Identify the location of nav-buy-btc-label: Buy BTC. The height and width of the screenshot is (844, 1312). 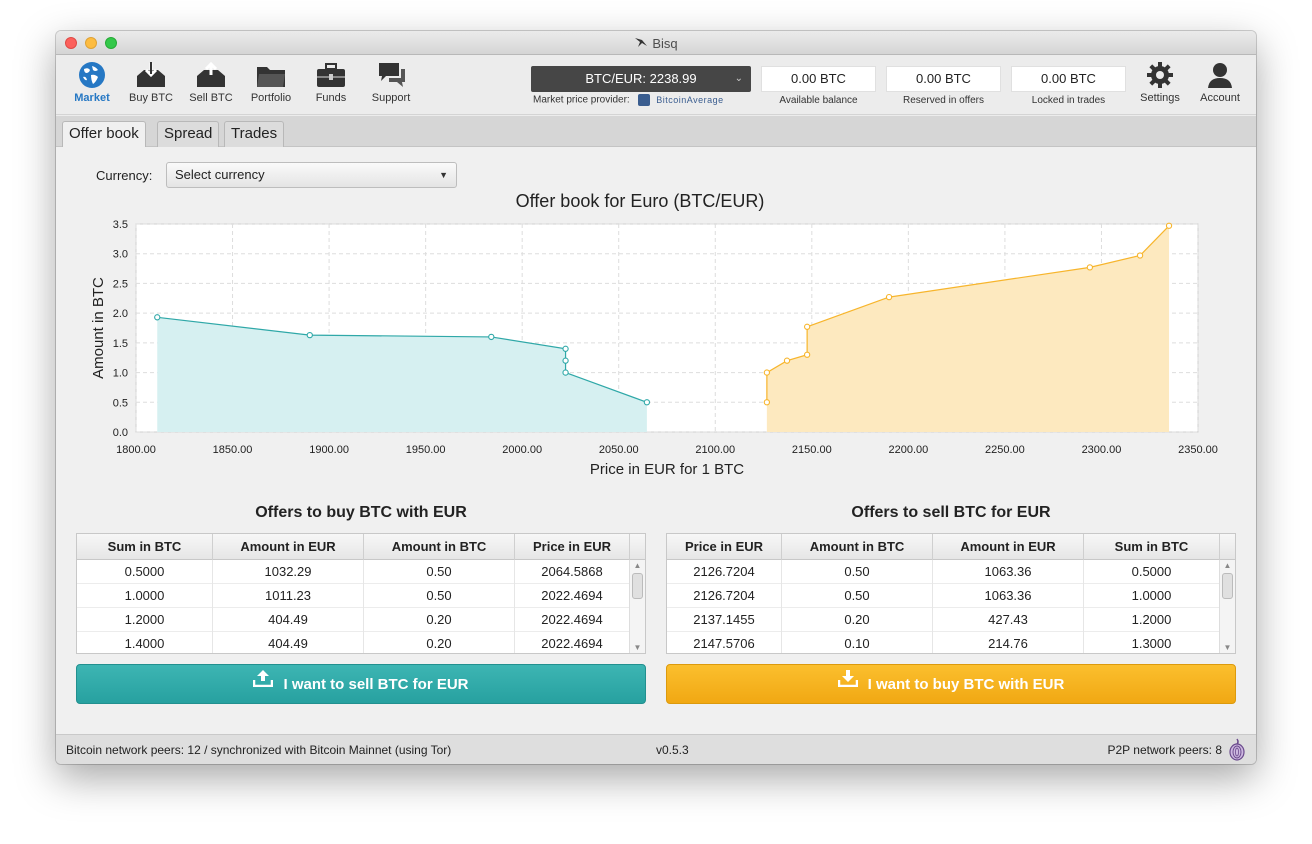
(150, 98).